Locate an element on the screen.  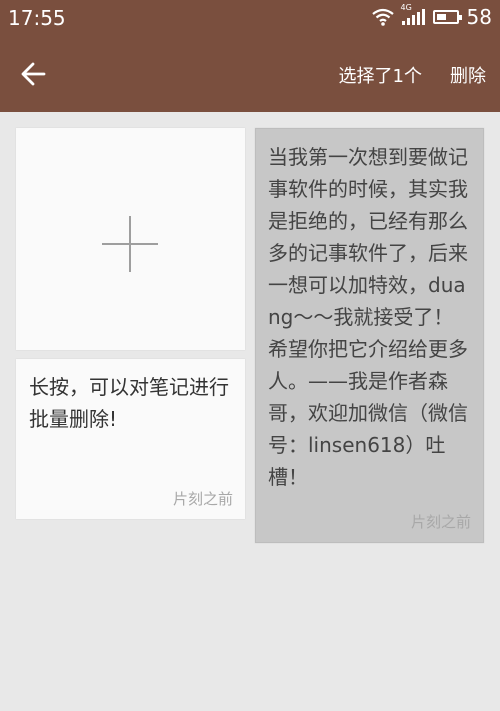
status-bar: 17:55 4G 58 is located at coordinates (250, 18).